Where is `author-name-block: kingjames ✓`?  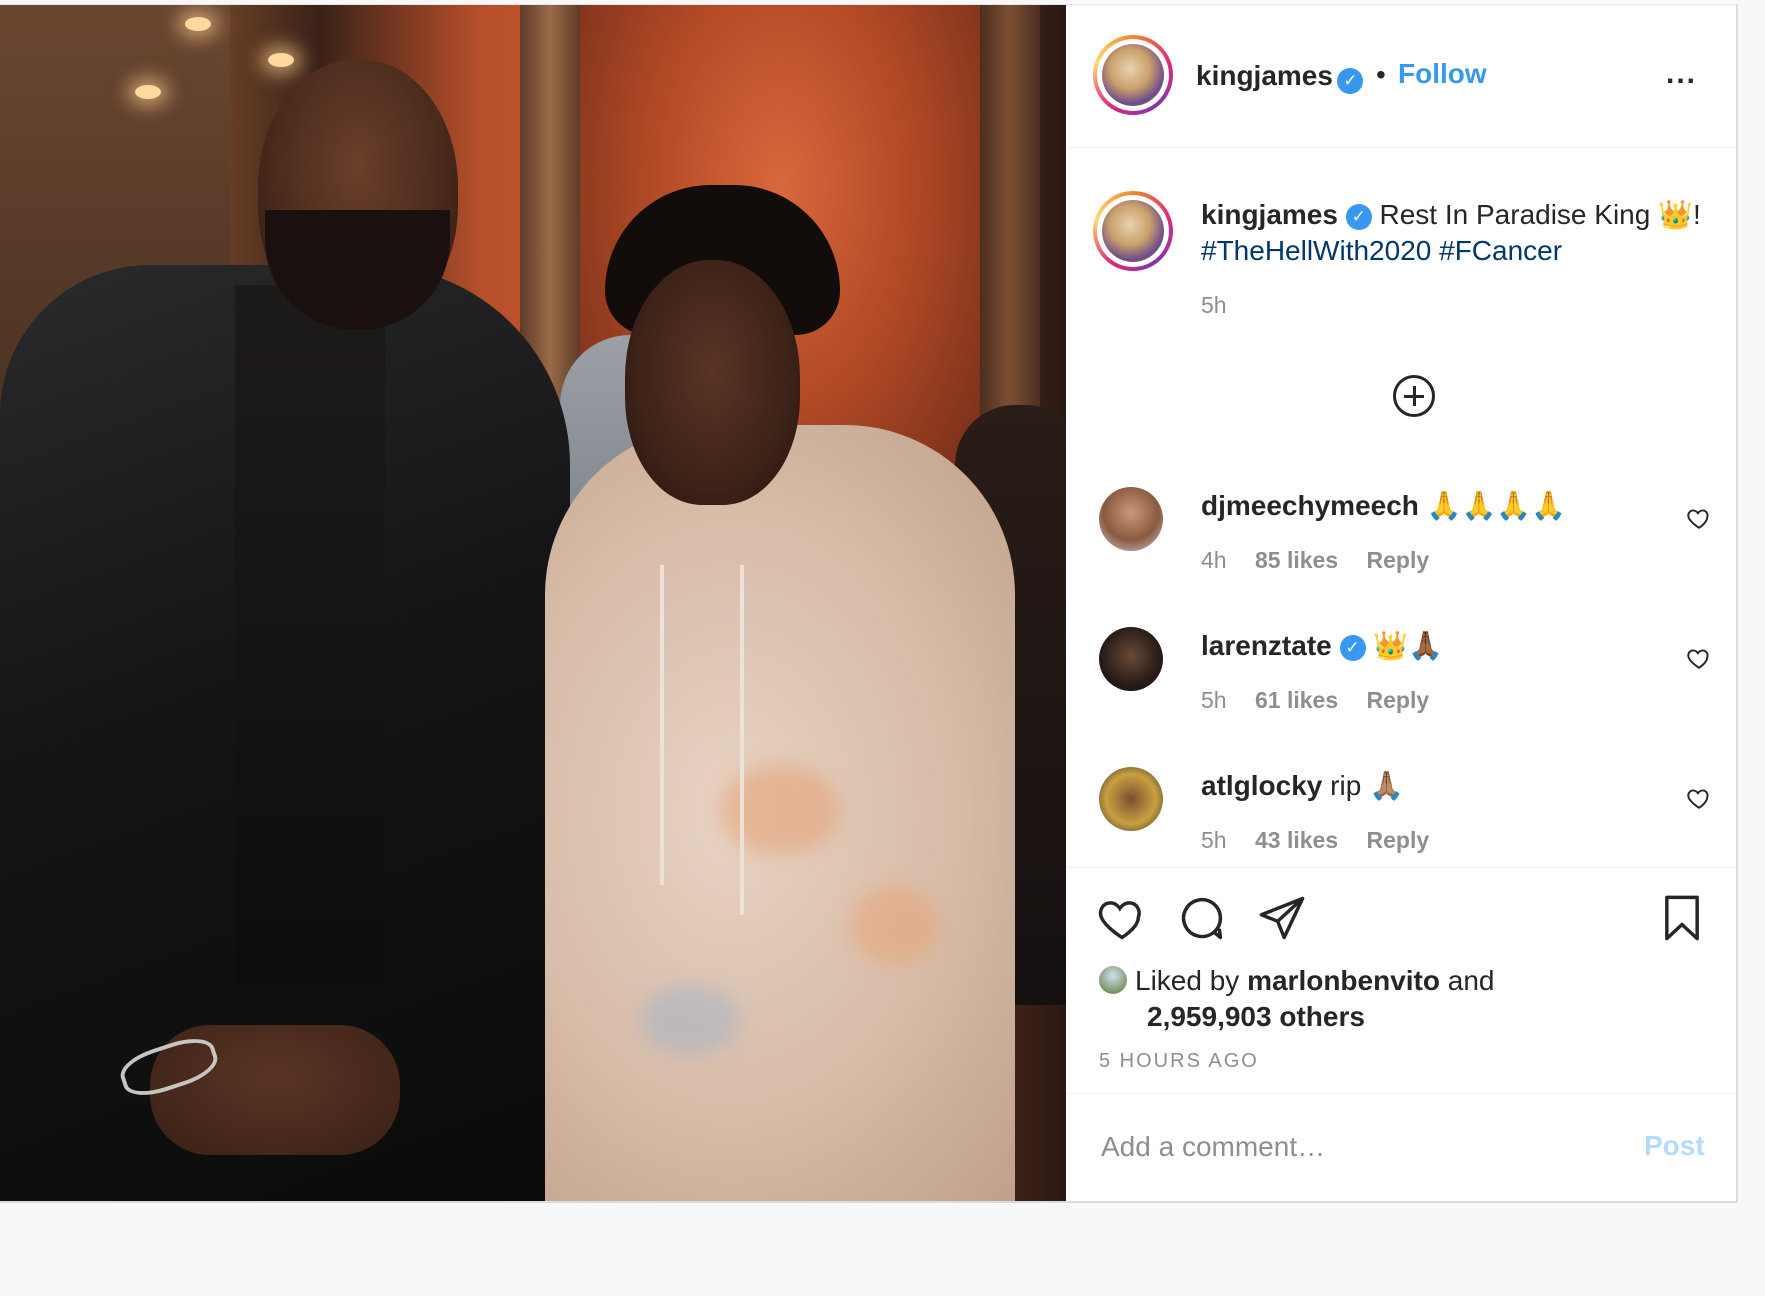
author-name-block: kingjames ✓ is located at coordinates (1280, 77).